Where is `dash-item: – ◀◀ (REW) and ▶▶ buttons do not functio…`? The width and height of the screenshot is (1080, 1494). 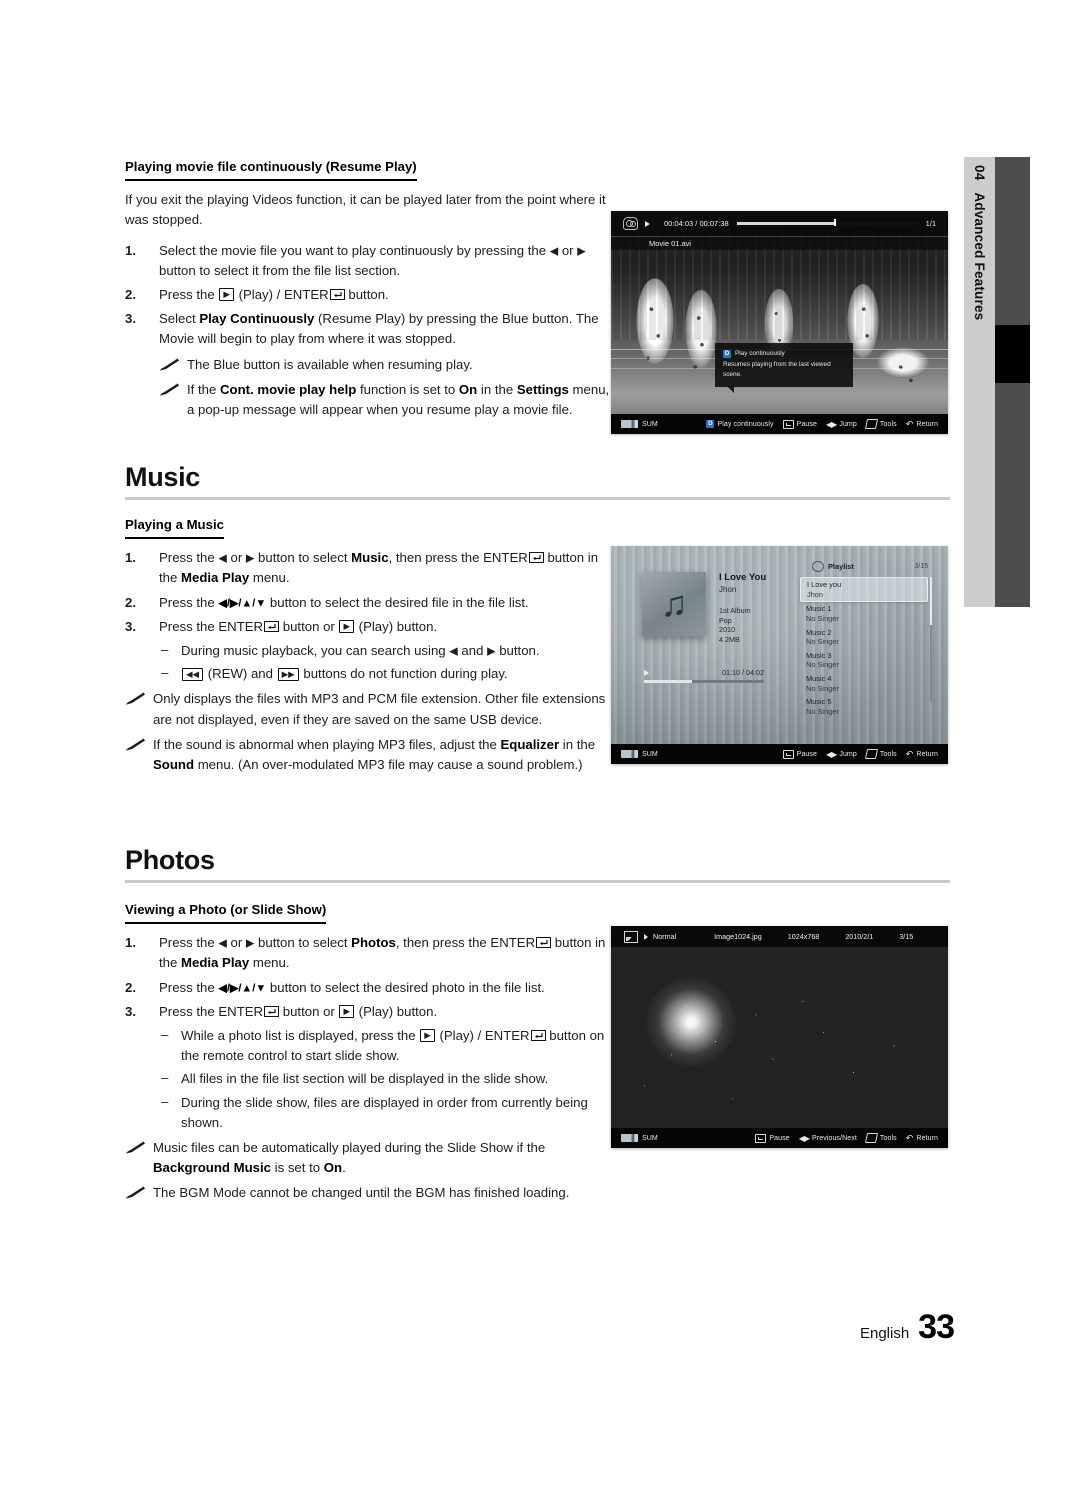
dash-item: – ◀◀ (REW) and ▶▶ buttons do not functio… is located at coordinates (387, 674).